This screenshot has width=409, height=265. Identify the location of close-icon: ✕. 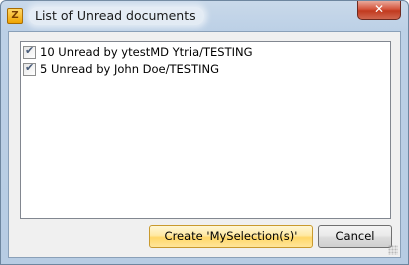
(379, 9).